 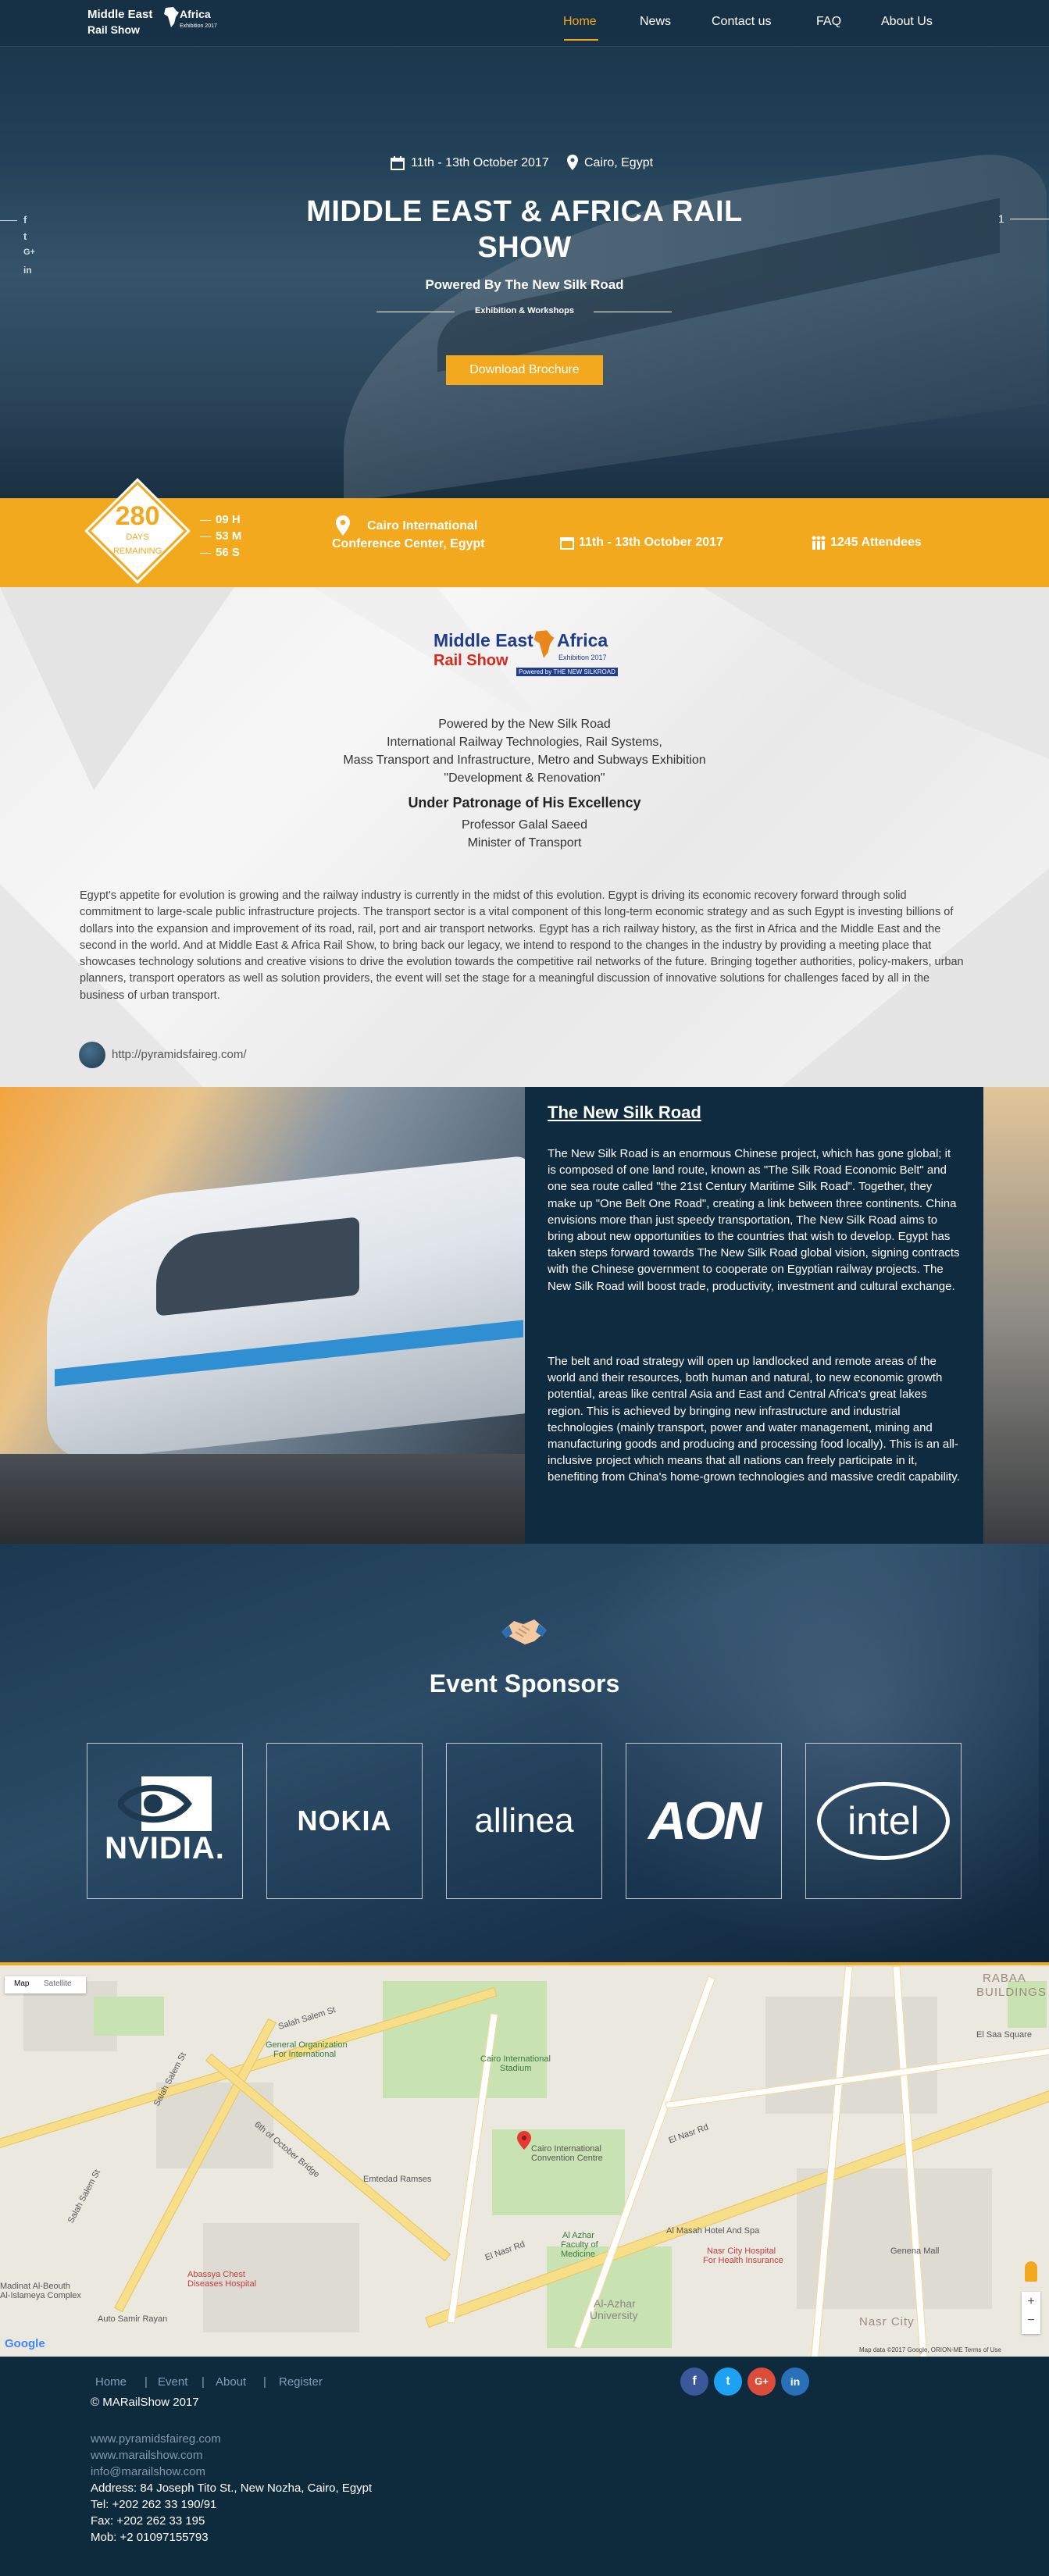 I want to click on countdown-seconds: 56 S, so click(x=228, y=552).